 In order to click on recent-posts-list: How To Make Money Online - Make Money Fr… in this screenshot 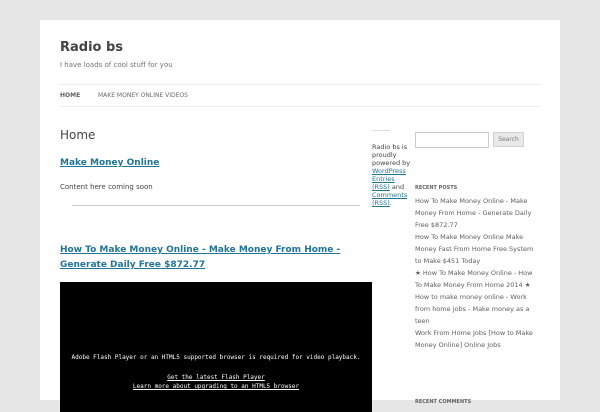, I will do `click(477, 273)`.